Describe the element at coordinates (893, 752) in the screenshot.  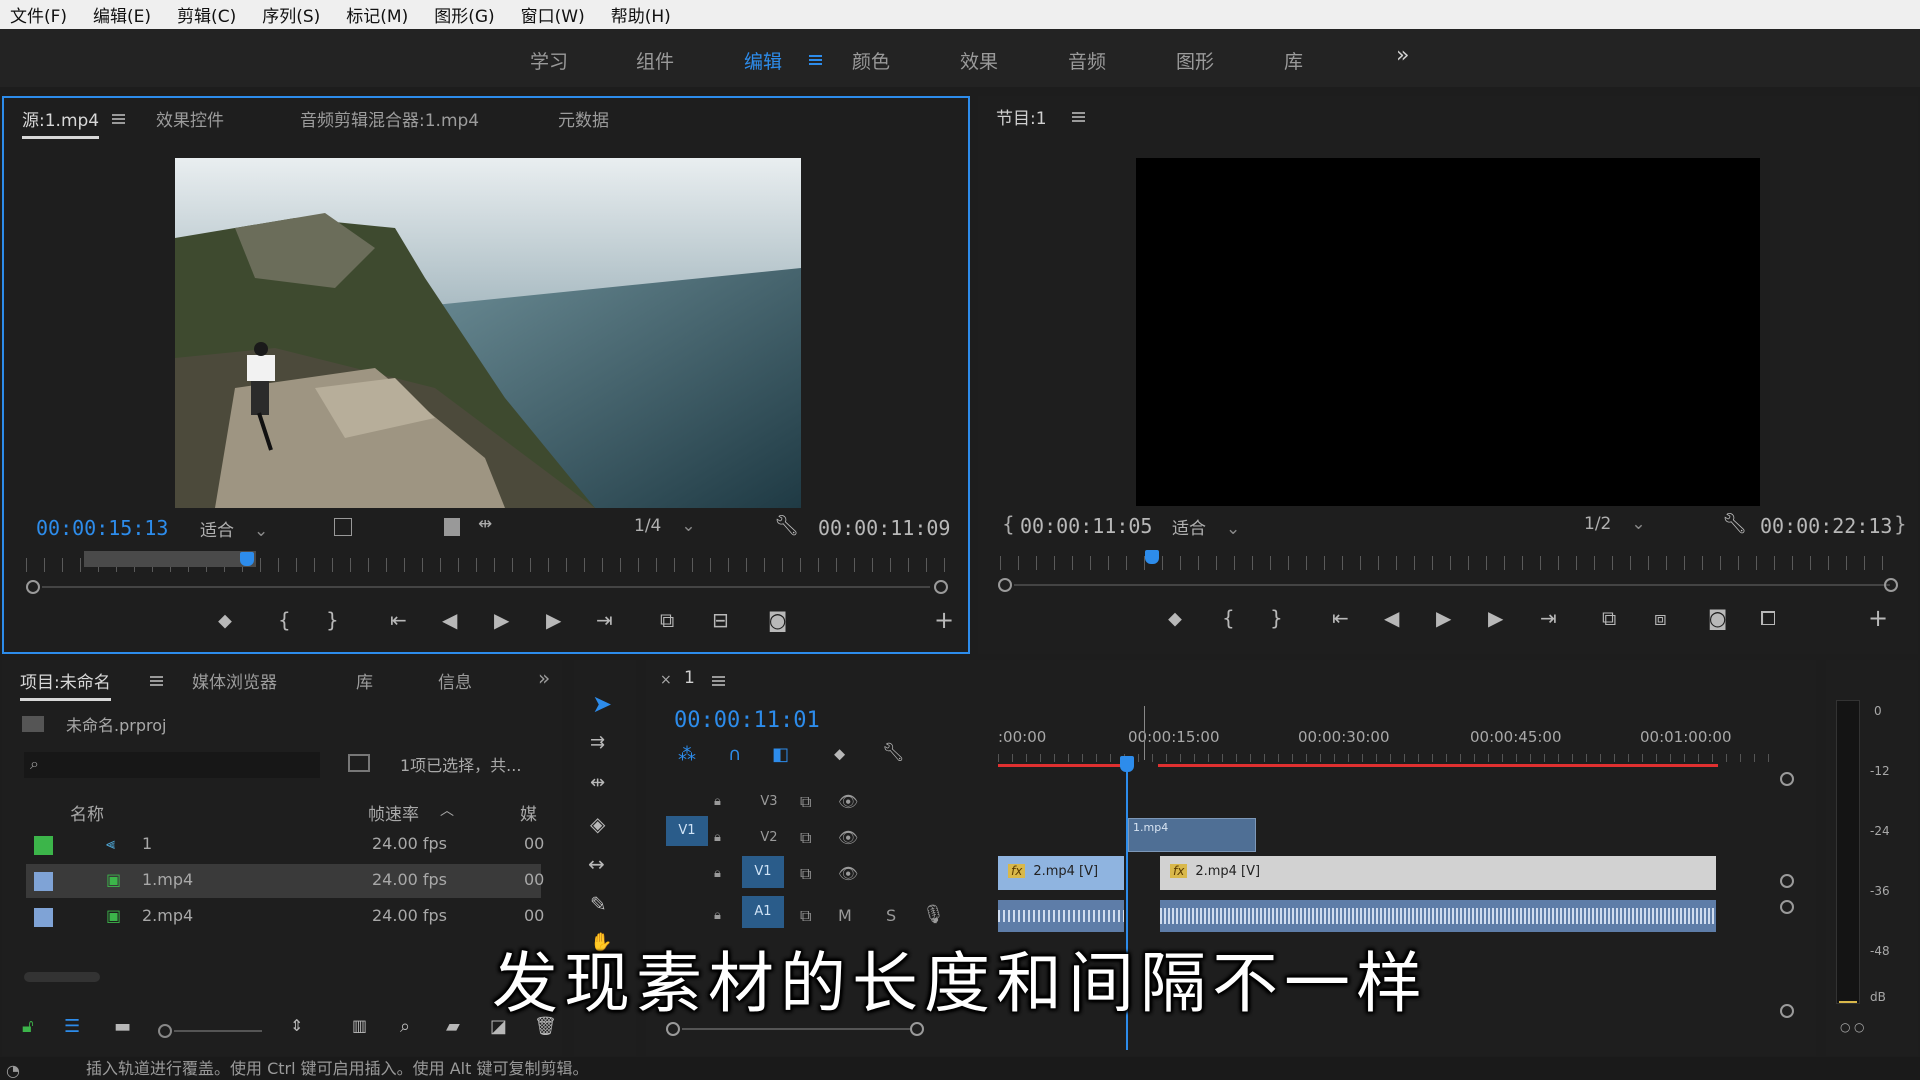
I see `timeline-settings-icon: 🔧︎` at that location.